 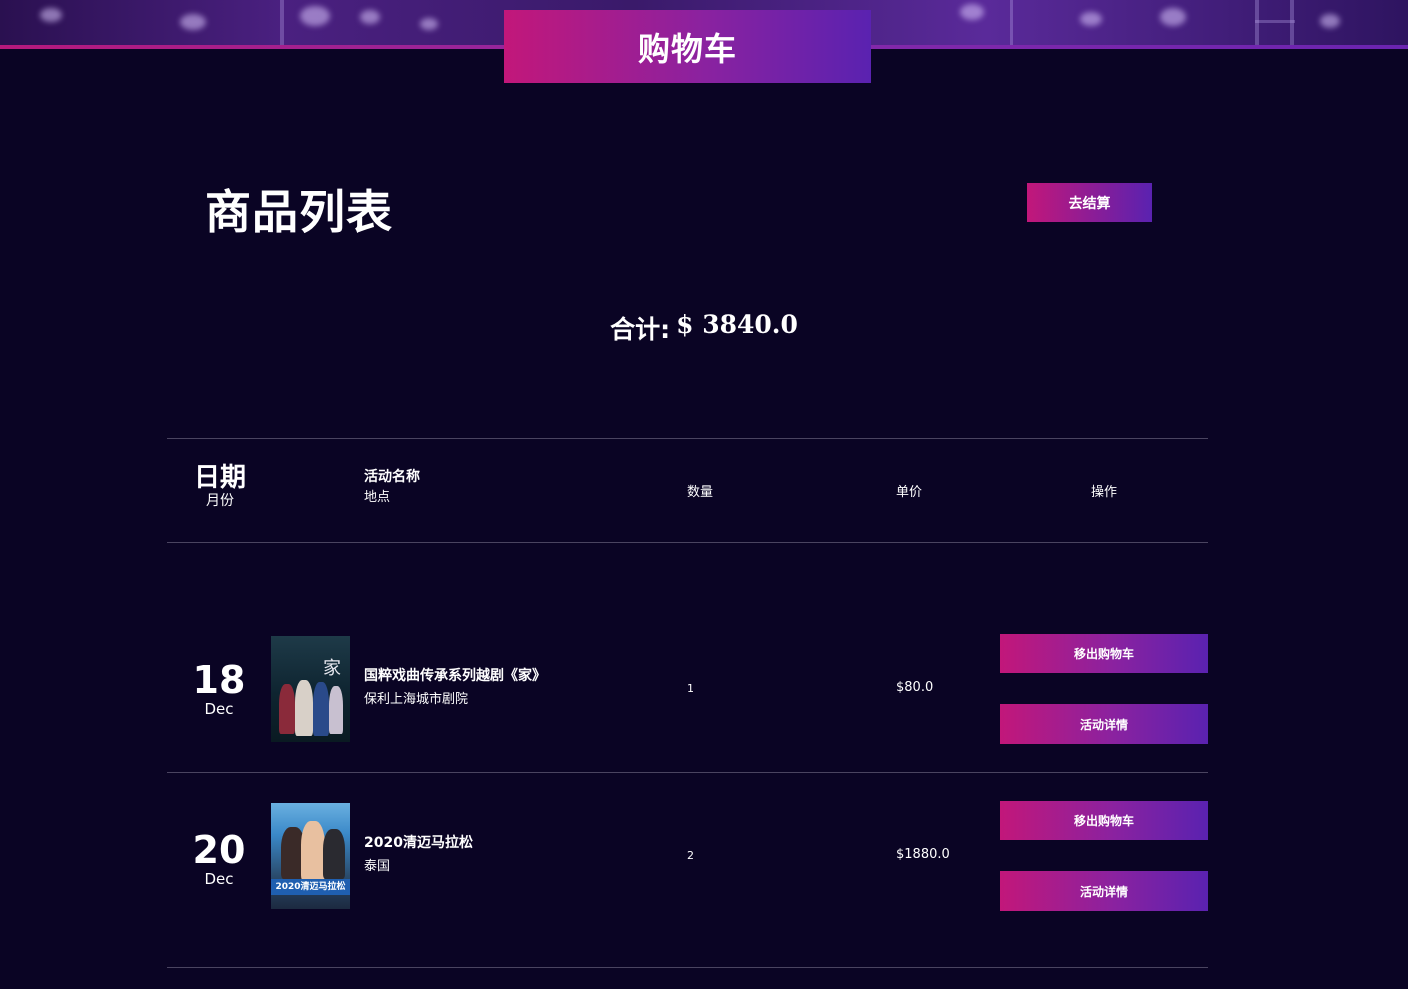 What do you see at coordinates (377, 866) in the screenshot?
I see `event-location: 泰国` at bounding box center [377, 866].